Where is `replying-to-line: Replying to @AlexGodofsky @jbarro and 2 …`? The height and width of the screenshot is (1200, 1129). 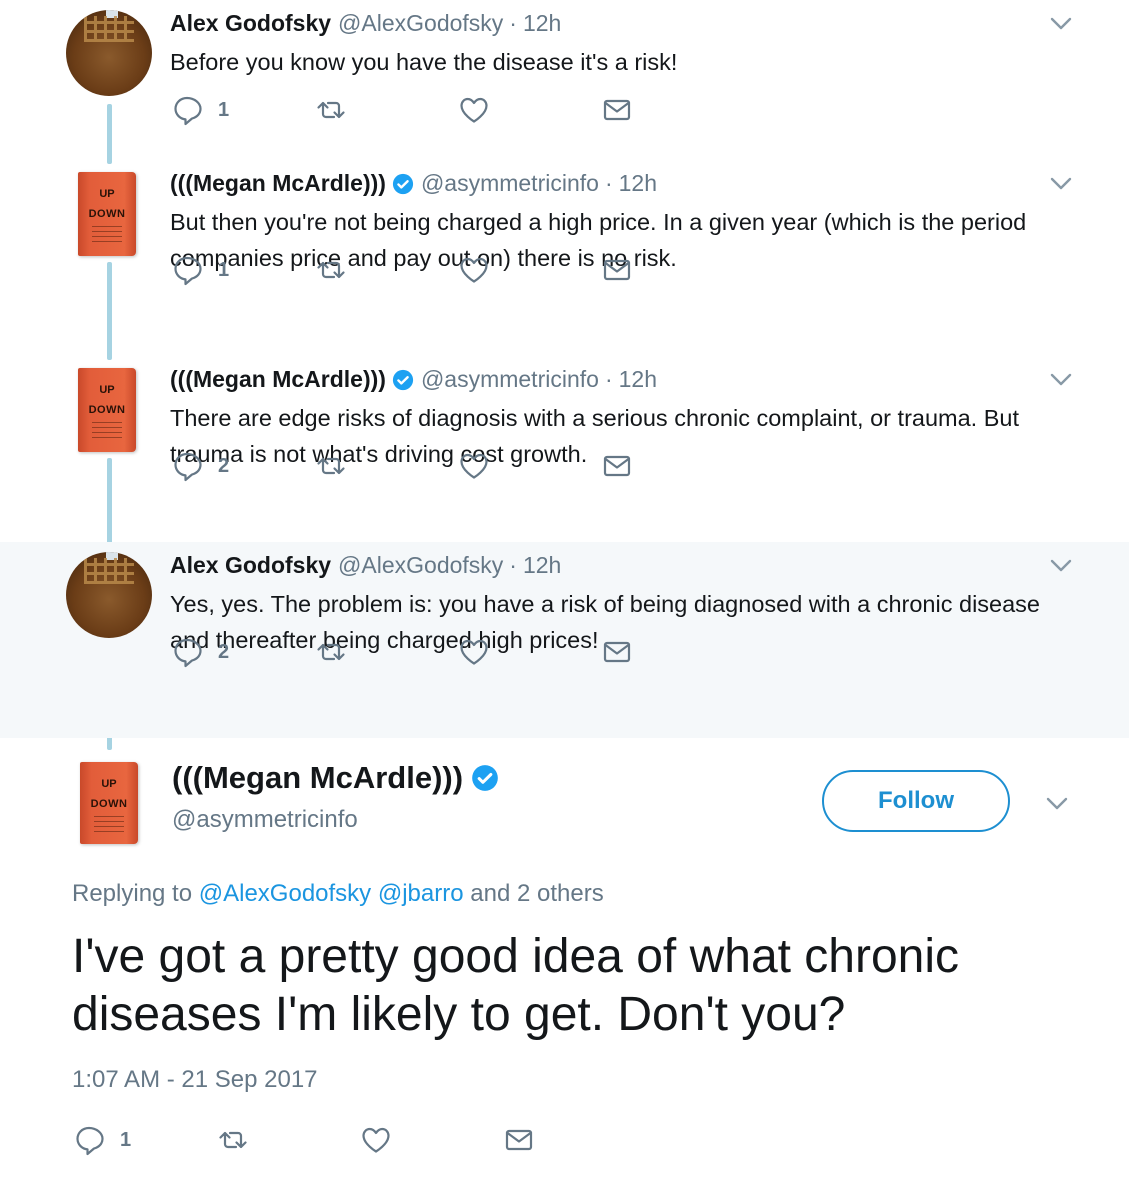
replying-to-line: Replying to @AlexGodofsky @jbarro and 2 … is located at coordinates (338, 894).